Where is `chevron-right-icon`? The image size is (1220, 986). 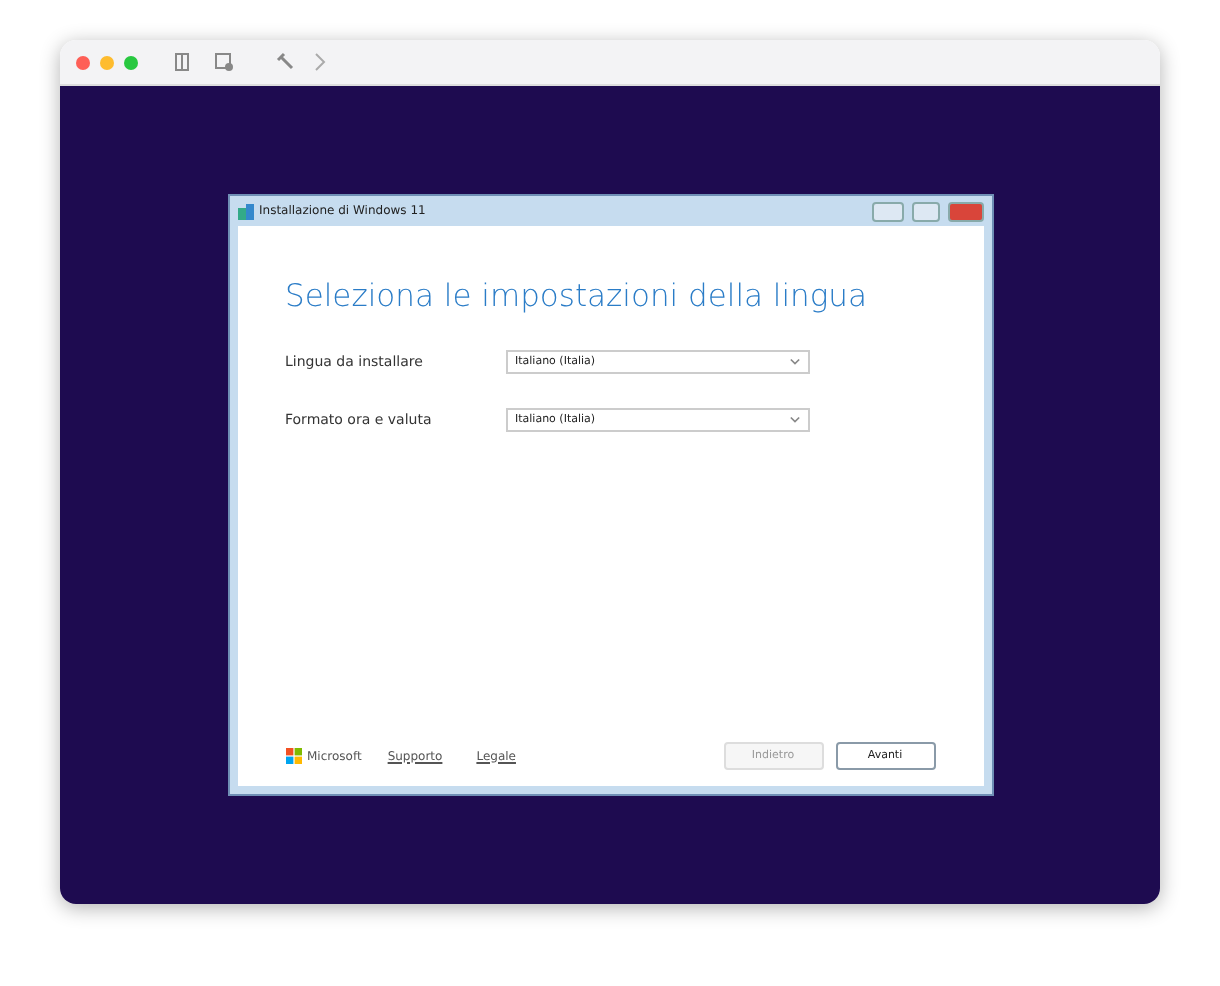 chevron-right-icon is located at coordinates (320, 62).